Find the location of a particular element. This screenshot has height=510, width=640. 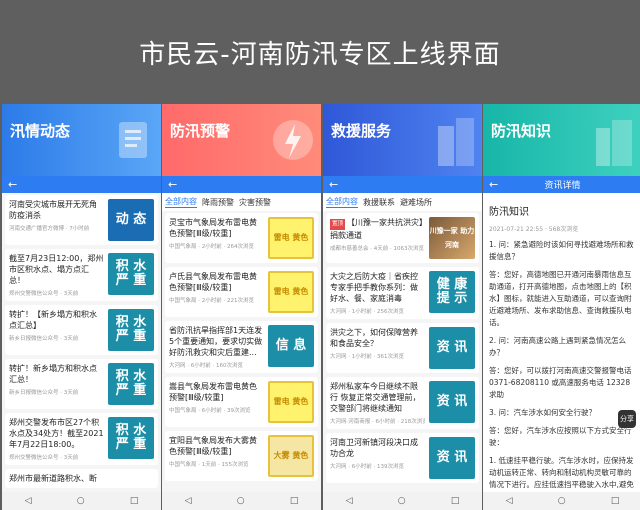

list-item: 洪灾之下，如何保障营养和食品安全？ 大河网 · 1小时前 · 361次浏览 资 讯 is located at coordinates (402, 348).